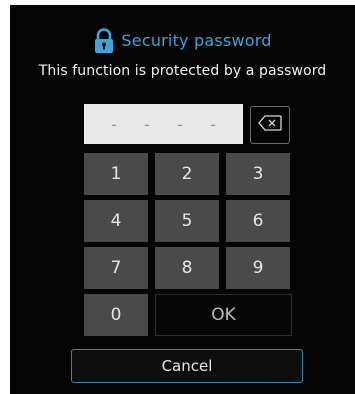 The image size is (355, 394). What do you see at coordinates (258, 174) in the screenshot?
I see `key-3: 3` at bounding box center [258, 174].